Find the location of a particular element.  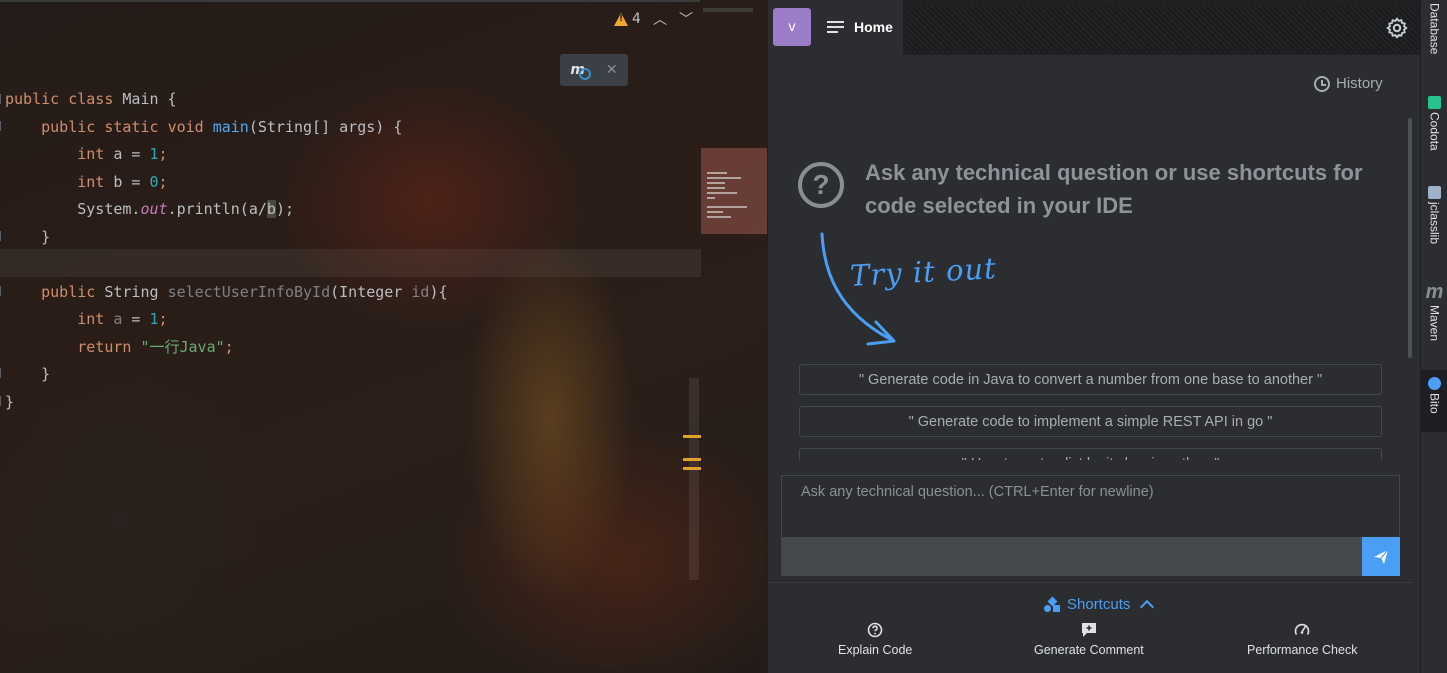

tab-home: v Home is located at coordinates (835, 27).